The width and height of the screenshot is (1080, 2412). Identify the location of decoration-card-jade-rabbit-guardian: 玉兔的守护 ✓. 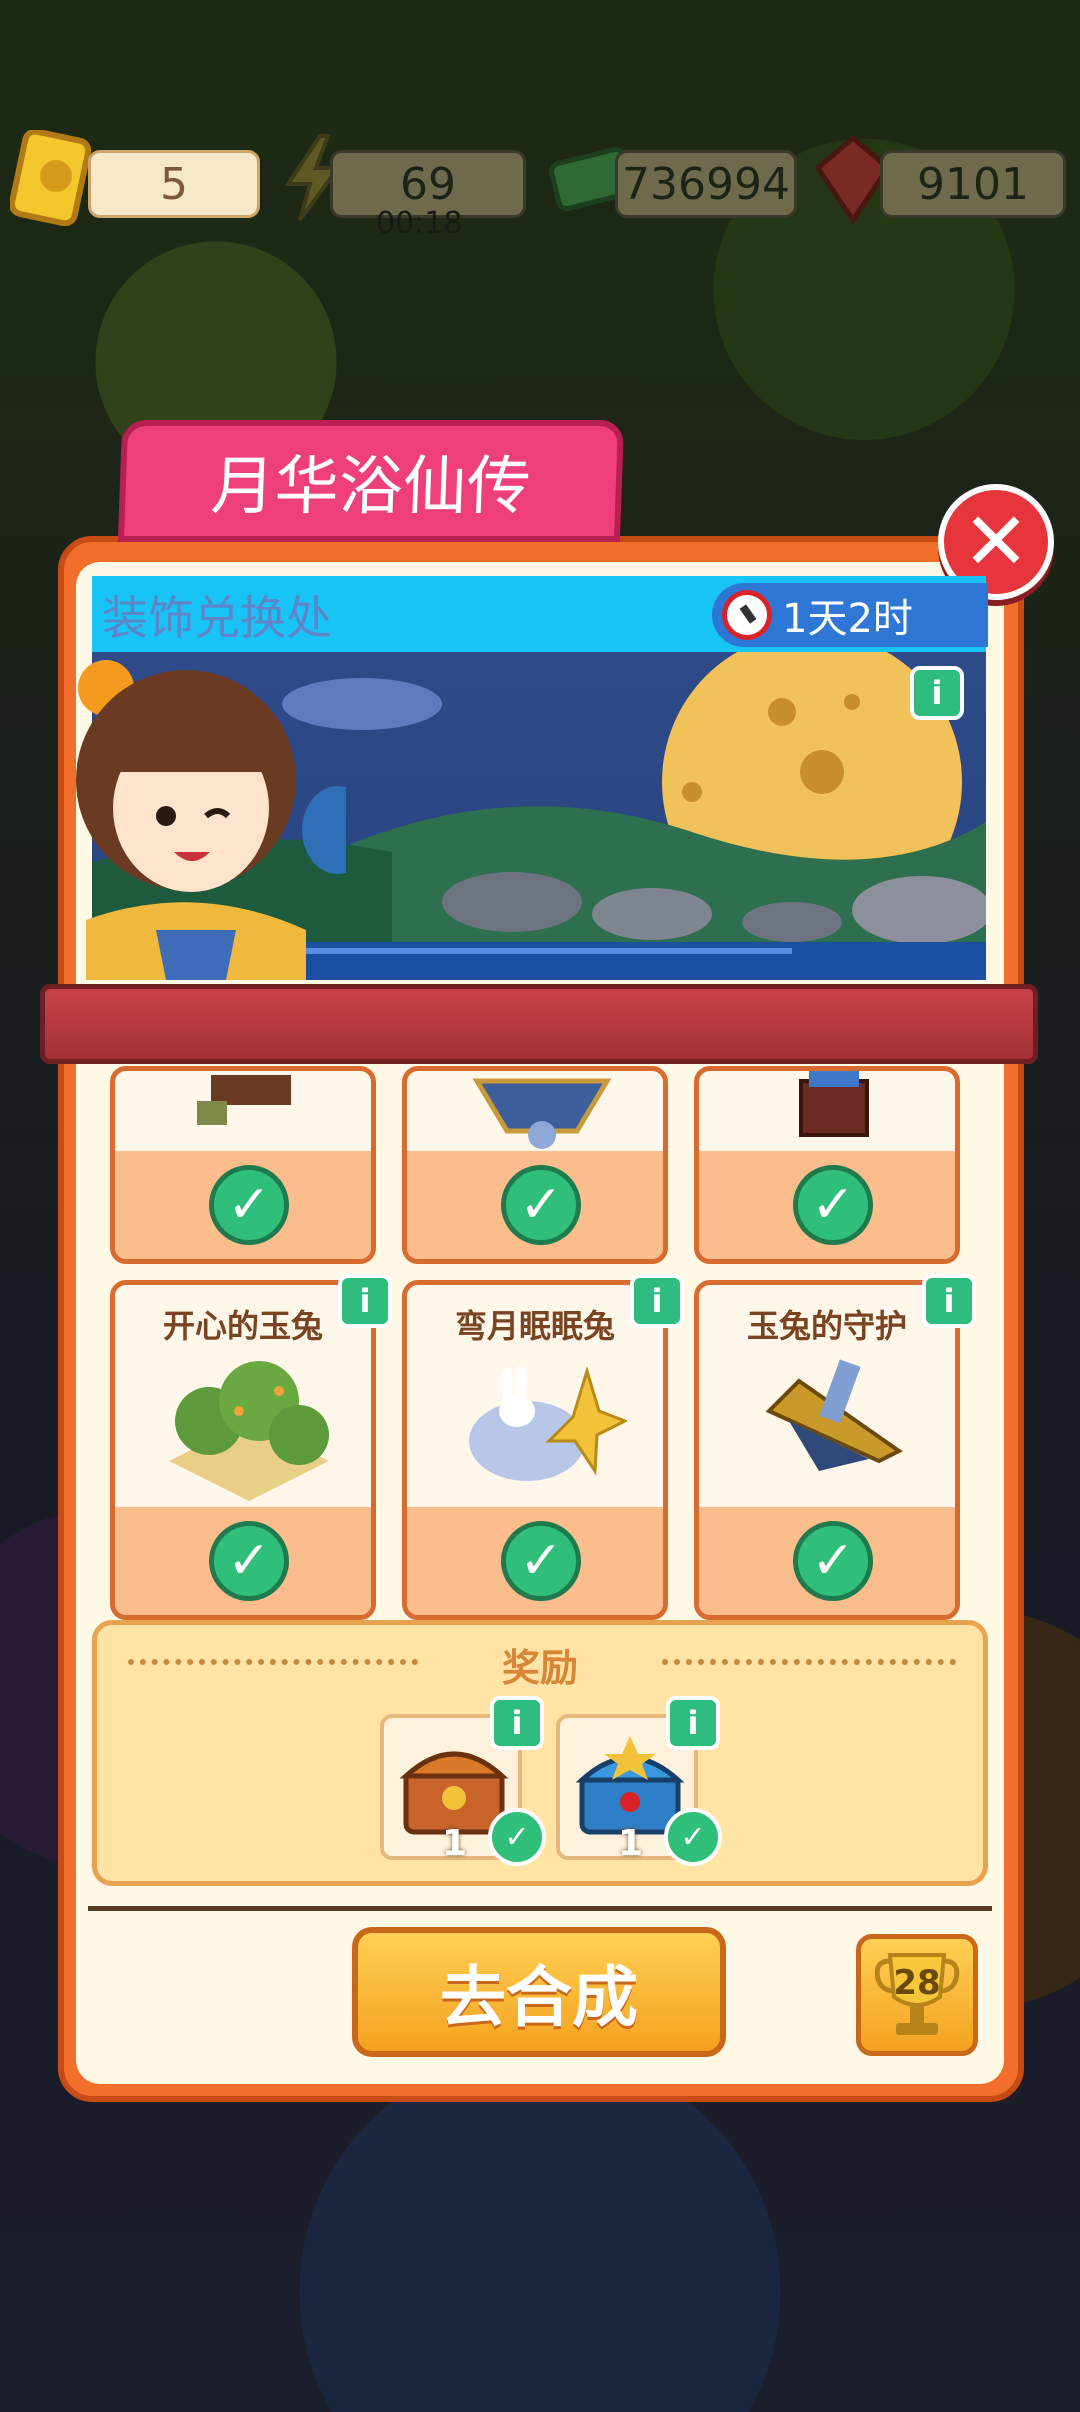
(827, 1450).